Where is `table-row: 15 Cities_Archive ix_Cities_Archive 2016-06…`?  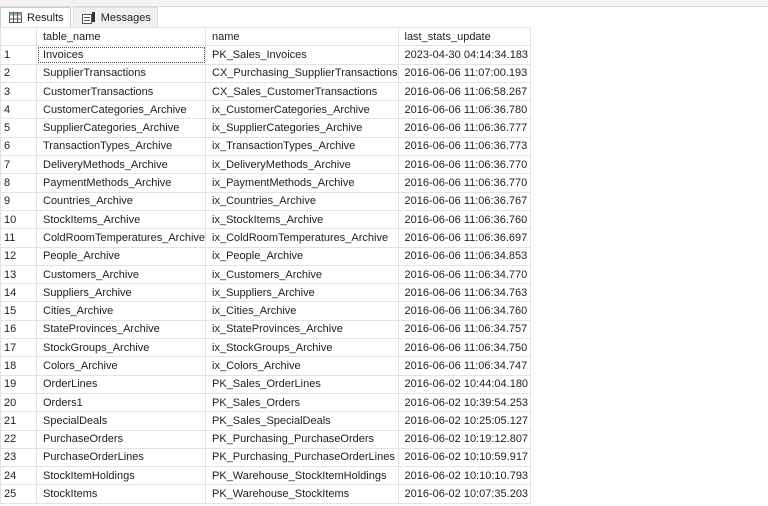
table-row: 15 Cities_Archive ix_Cities_Archive 2016-06… is located at coordinates (265, 311).